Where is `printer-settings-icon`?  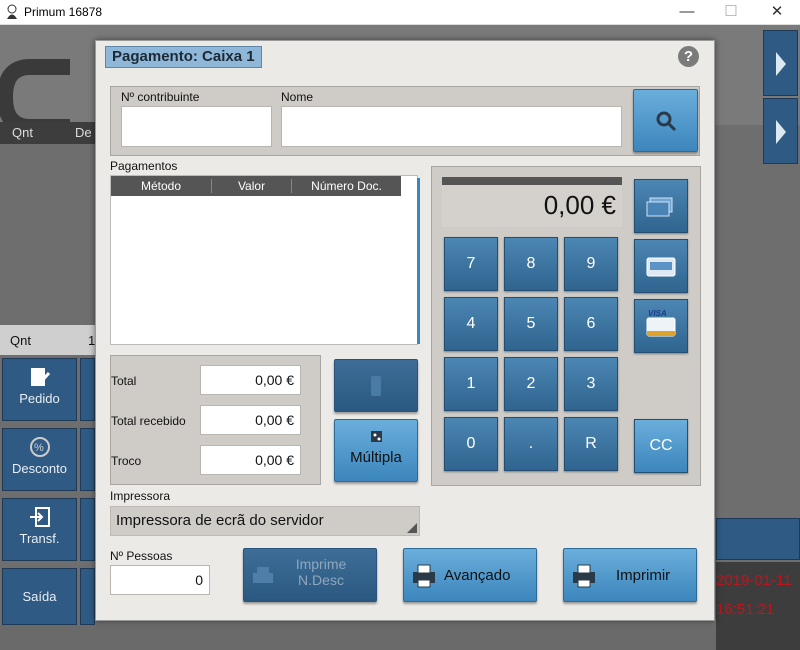 printer-settings-icon is located at coordinates (424, 576).